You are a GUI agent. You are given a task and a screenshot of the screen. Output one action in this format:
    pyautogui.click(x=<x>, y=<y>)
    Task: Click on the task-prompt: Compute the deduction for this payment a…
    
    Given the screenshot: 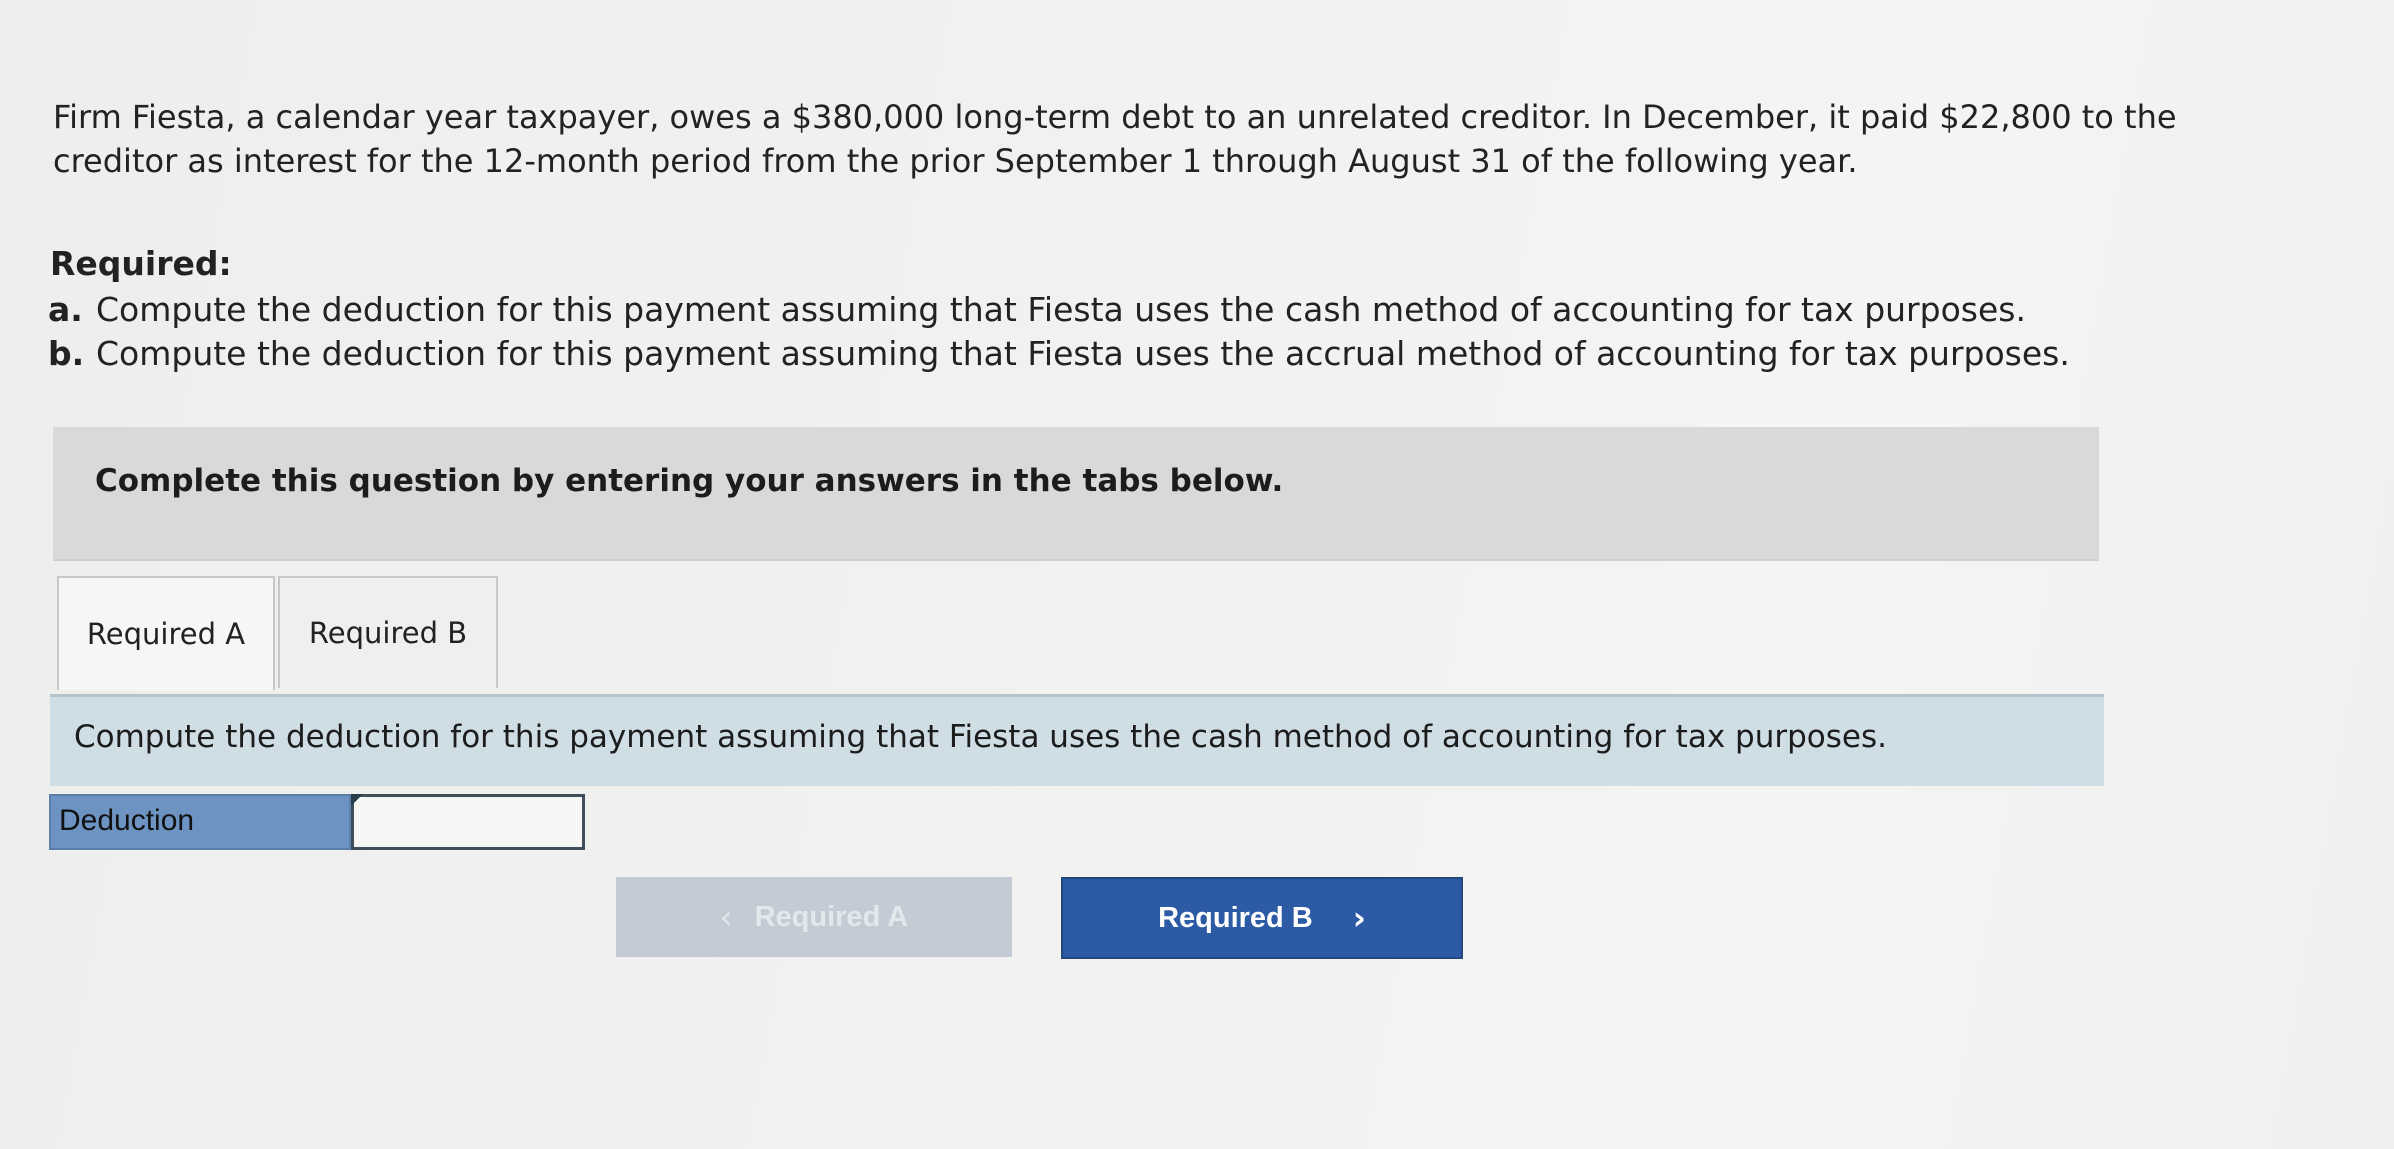 What is the action you would take?
    pyautogui.click(x=980, y=737)
    